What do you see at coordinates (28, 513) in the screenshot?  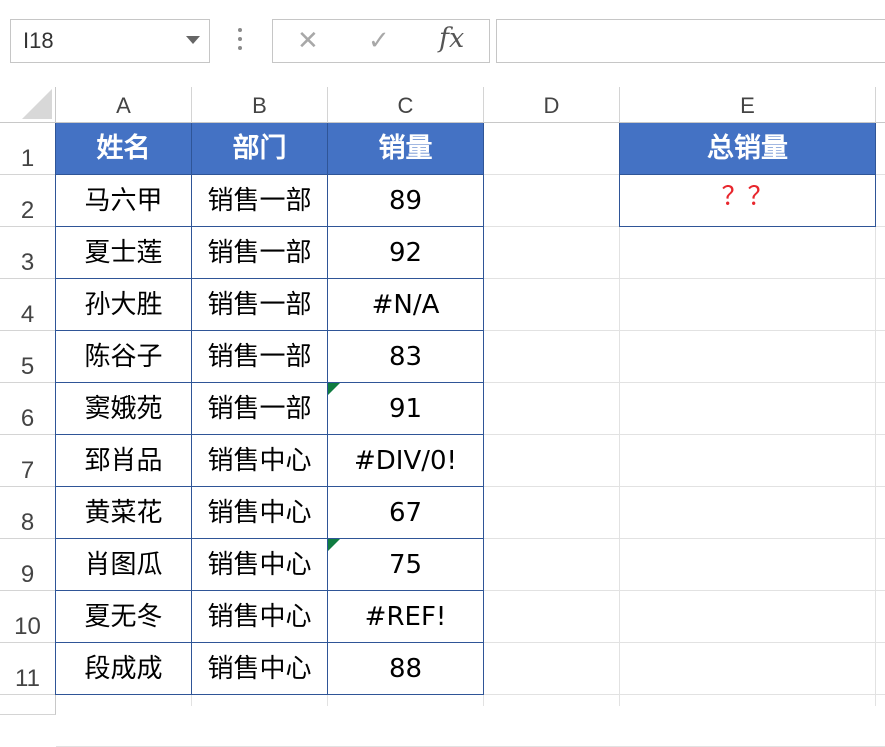 I see `row-header-8: 8` at bounding box center [28, 513].